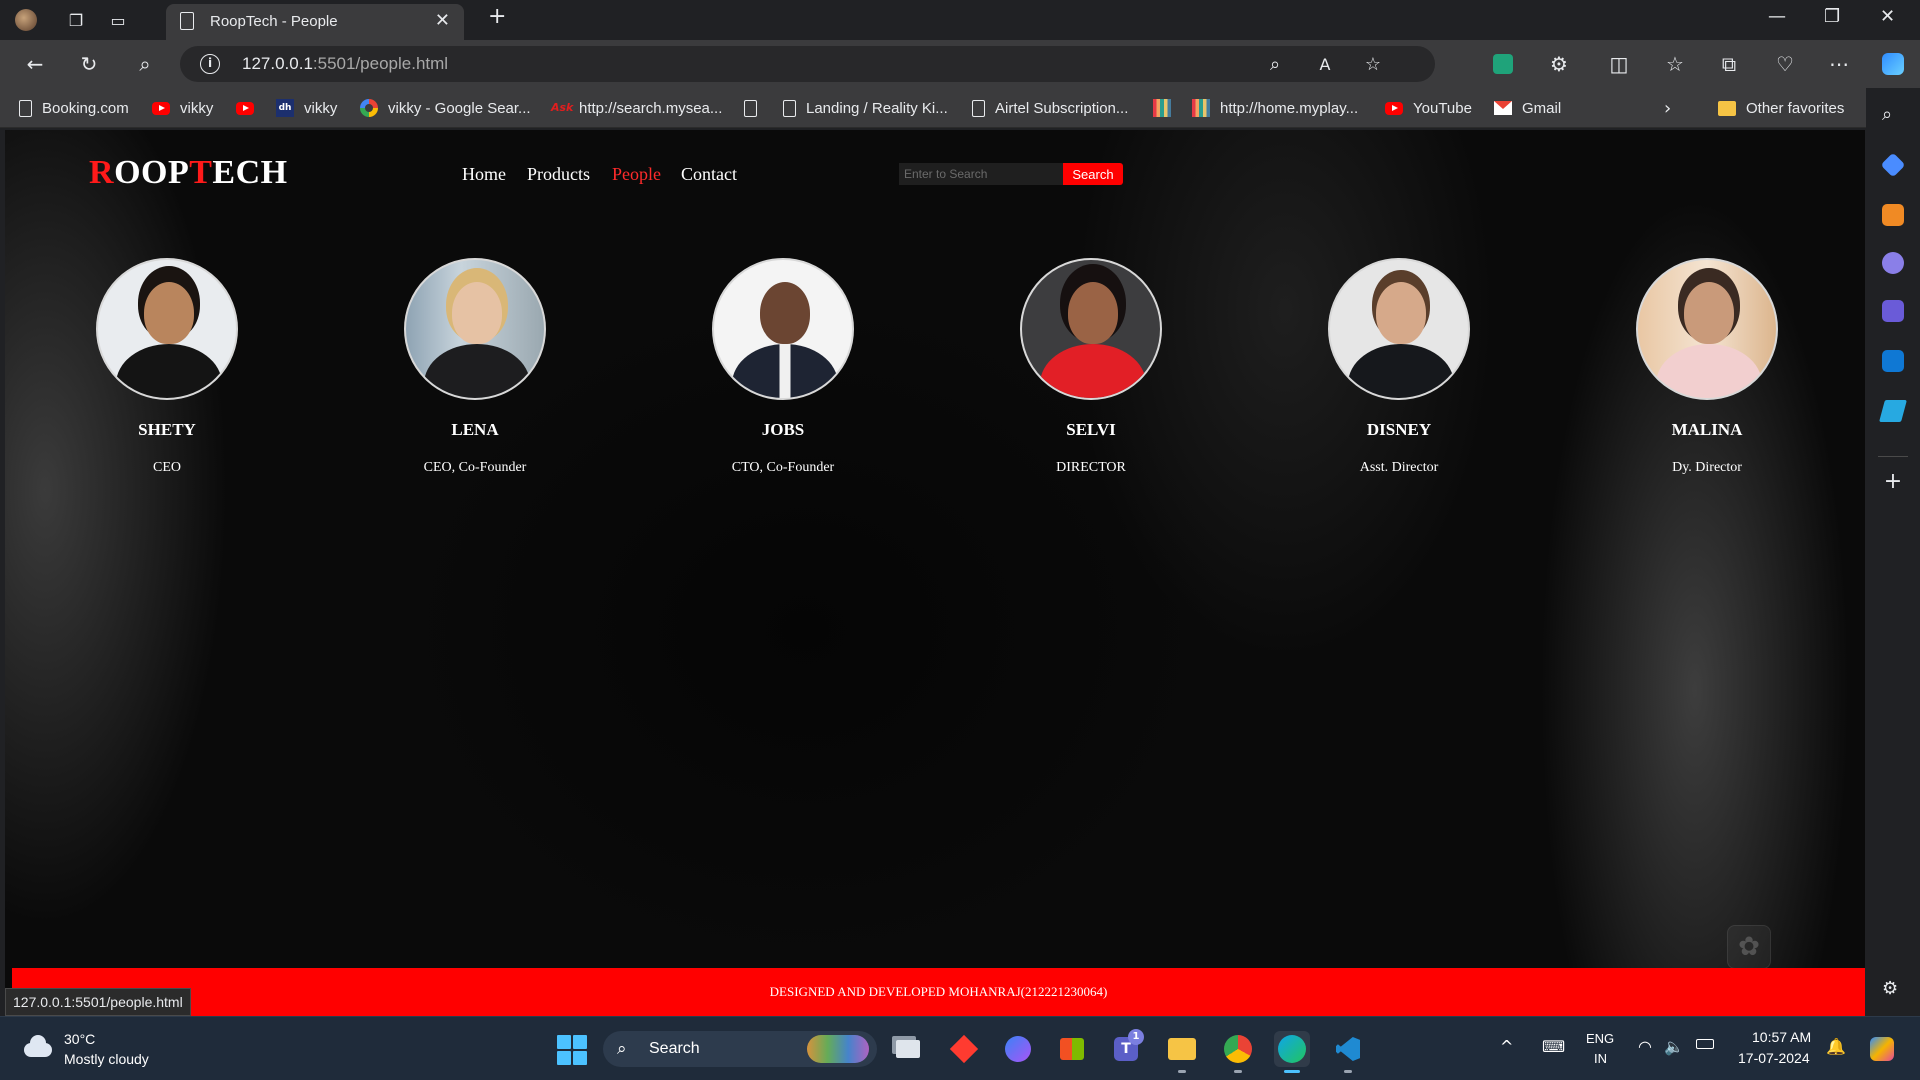  Describe the element at coordinates (1428, 108) in the screenshot. I see `bookmark-youtube-main: YouTube` at that location.